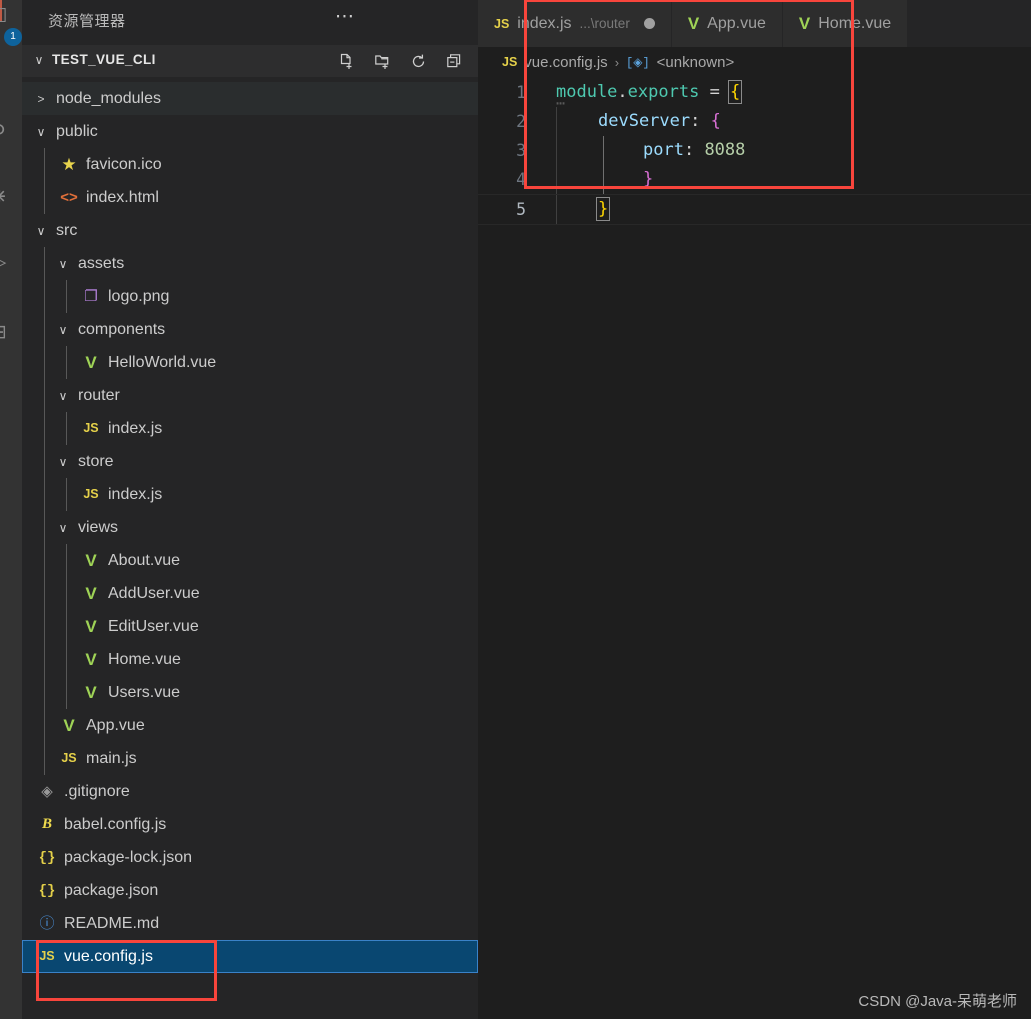  I want to click on tree-item-babel-config-js: Bbabel.config.js, so click(250, 824).